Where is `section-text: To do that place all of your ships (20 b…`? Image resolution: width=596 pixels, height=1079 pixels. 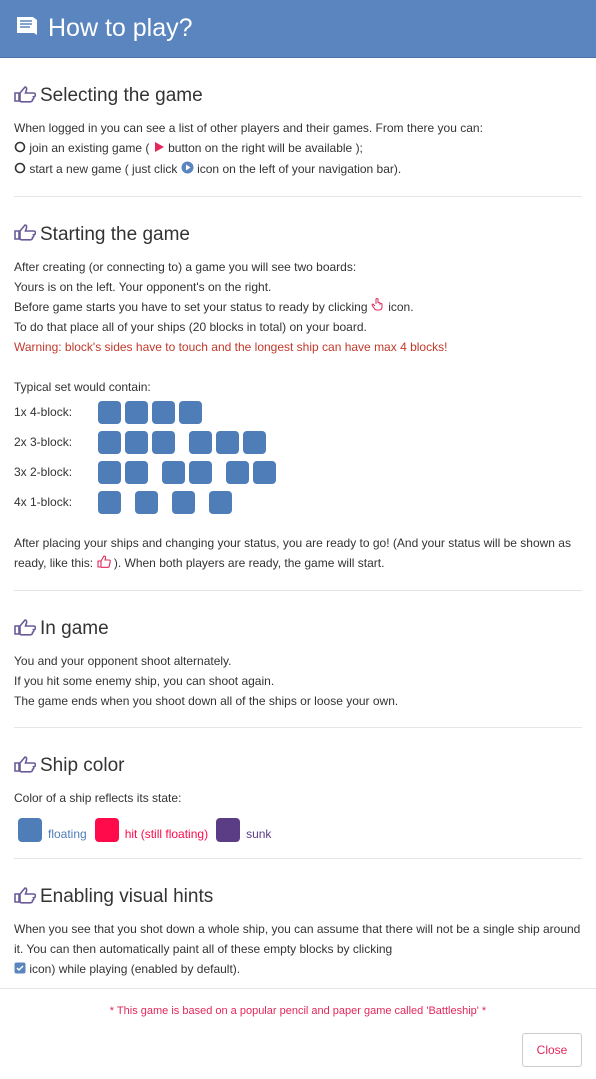 section-text: To do that place all of your ships (20 b… is located at coordinates (190, 327).